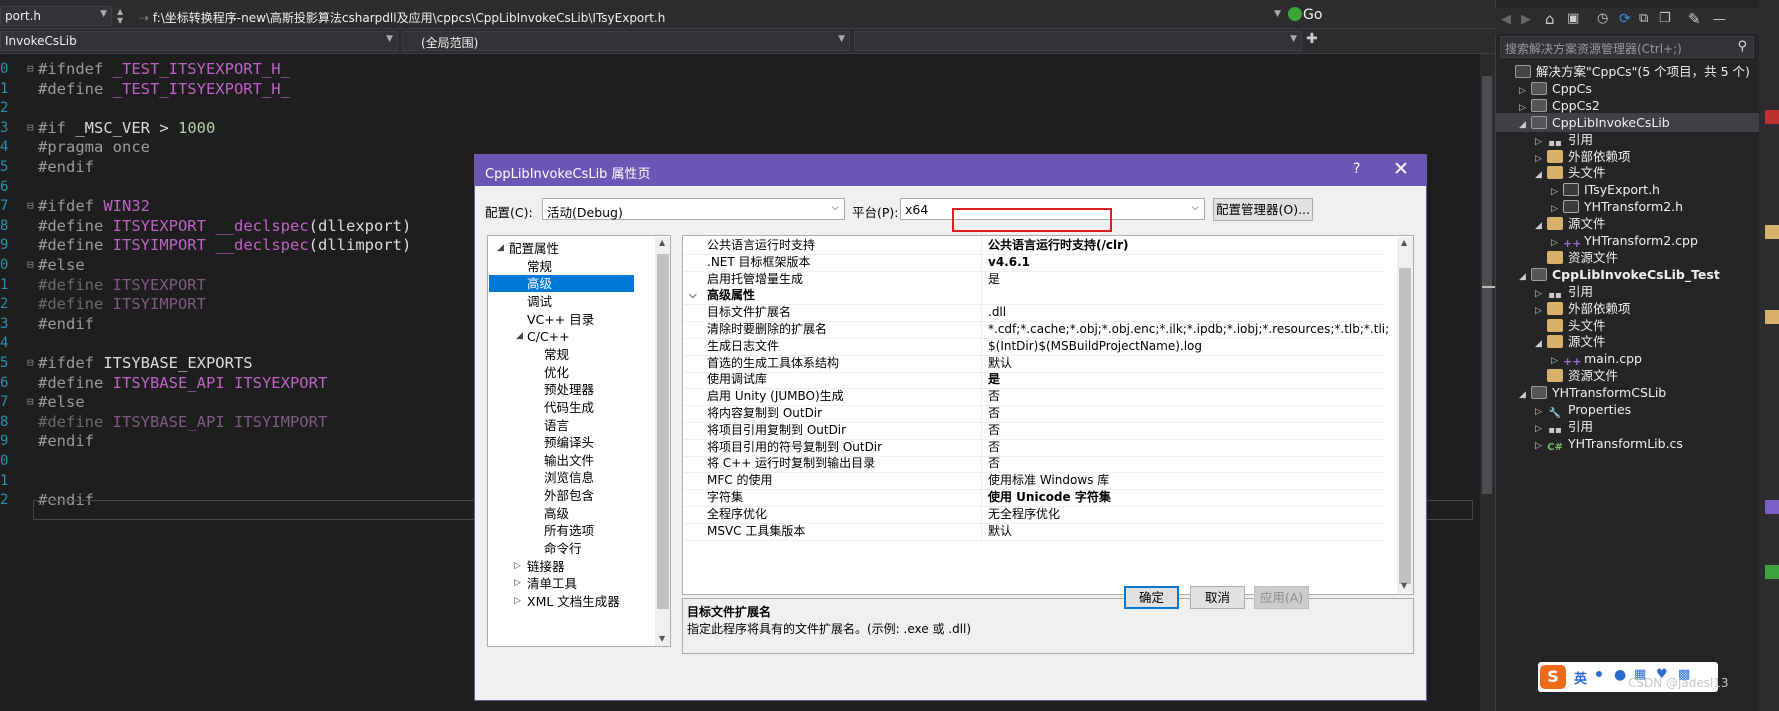  Describe the element at coordinates (61, 402) in the screenshot. I see `code-token: #else` at that location.